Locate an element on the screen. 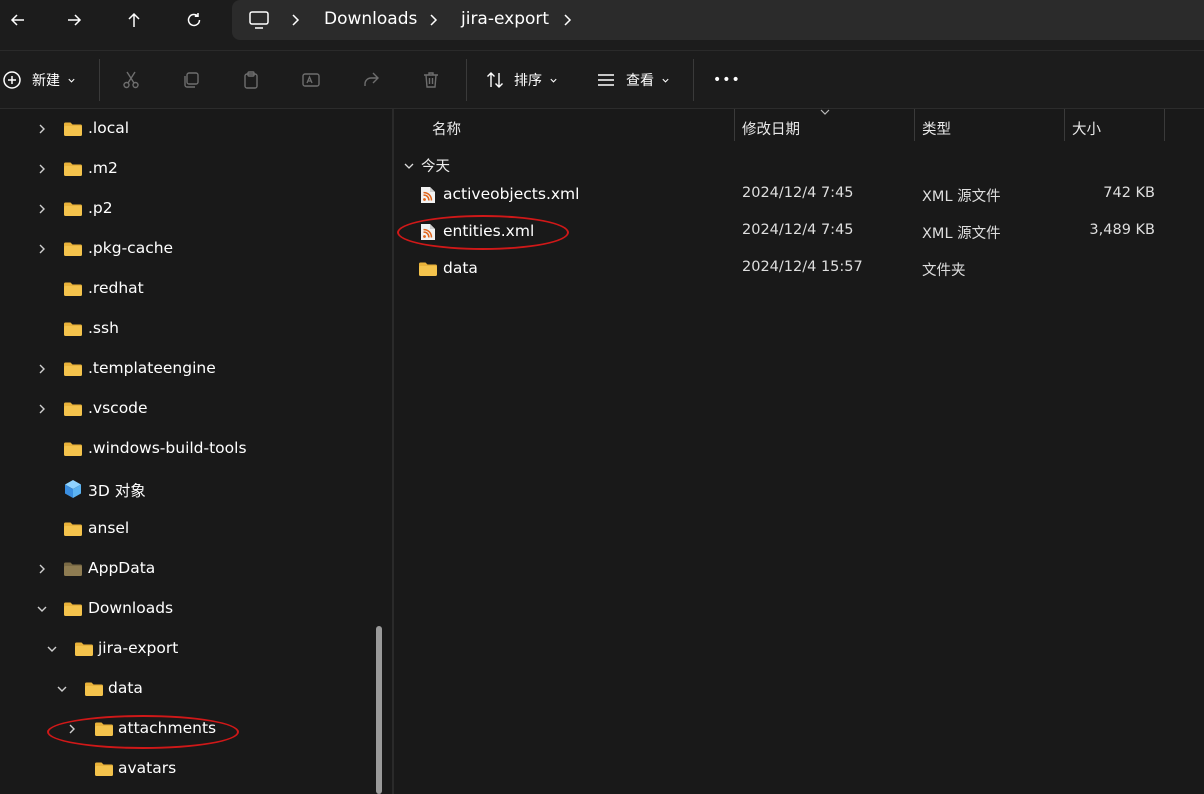 The width and height of the screenshot is (1204, 794). refresh-button is located at coordinates (194, 20).